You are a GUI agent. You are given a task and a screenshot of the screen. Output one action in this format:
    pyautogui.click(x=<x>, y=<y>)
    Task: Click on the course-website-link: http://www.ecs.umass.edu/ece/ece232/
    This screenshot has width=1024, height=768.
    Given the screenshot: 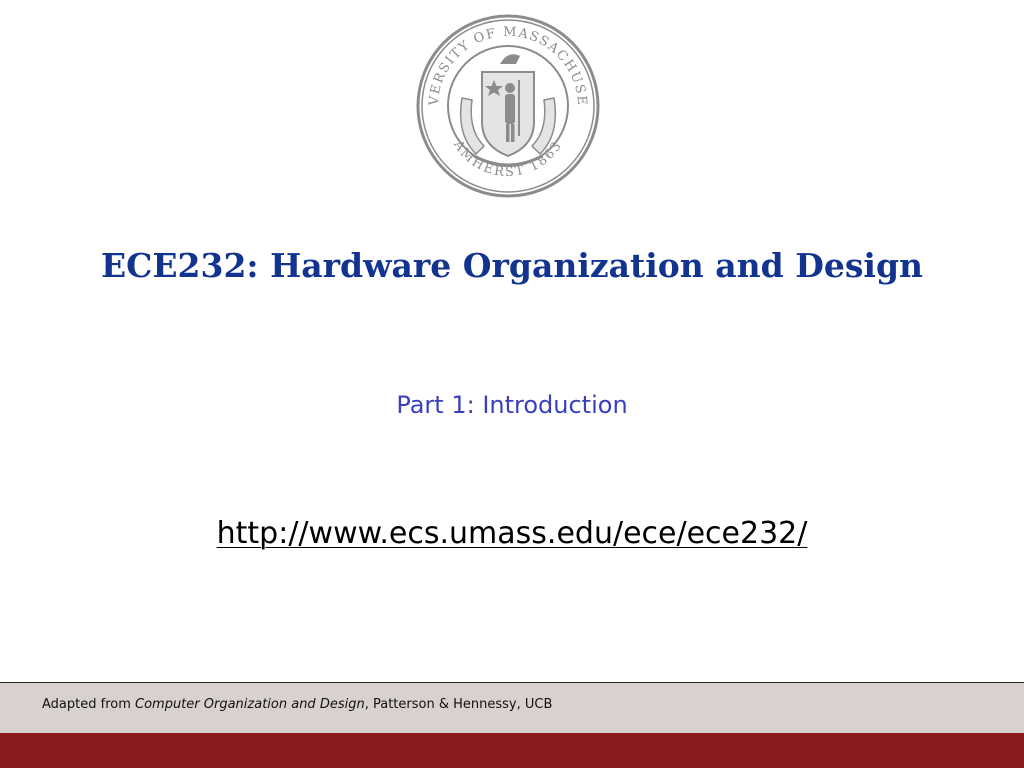 What is the action you would take?
    pyautogui.click(x=512, y=533)
    